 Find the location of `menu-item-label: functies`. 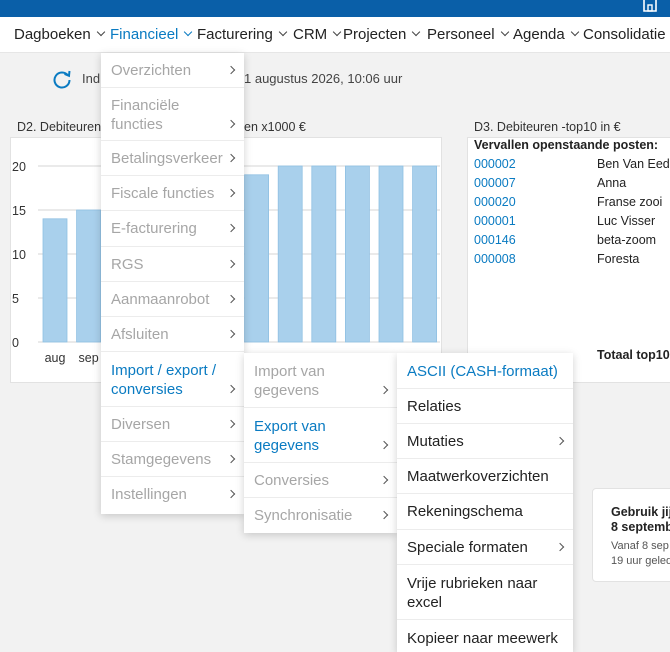

menu-item-label: functies is located at coordinates (137, 124).